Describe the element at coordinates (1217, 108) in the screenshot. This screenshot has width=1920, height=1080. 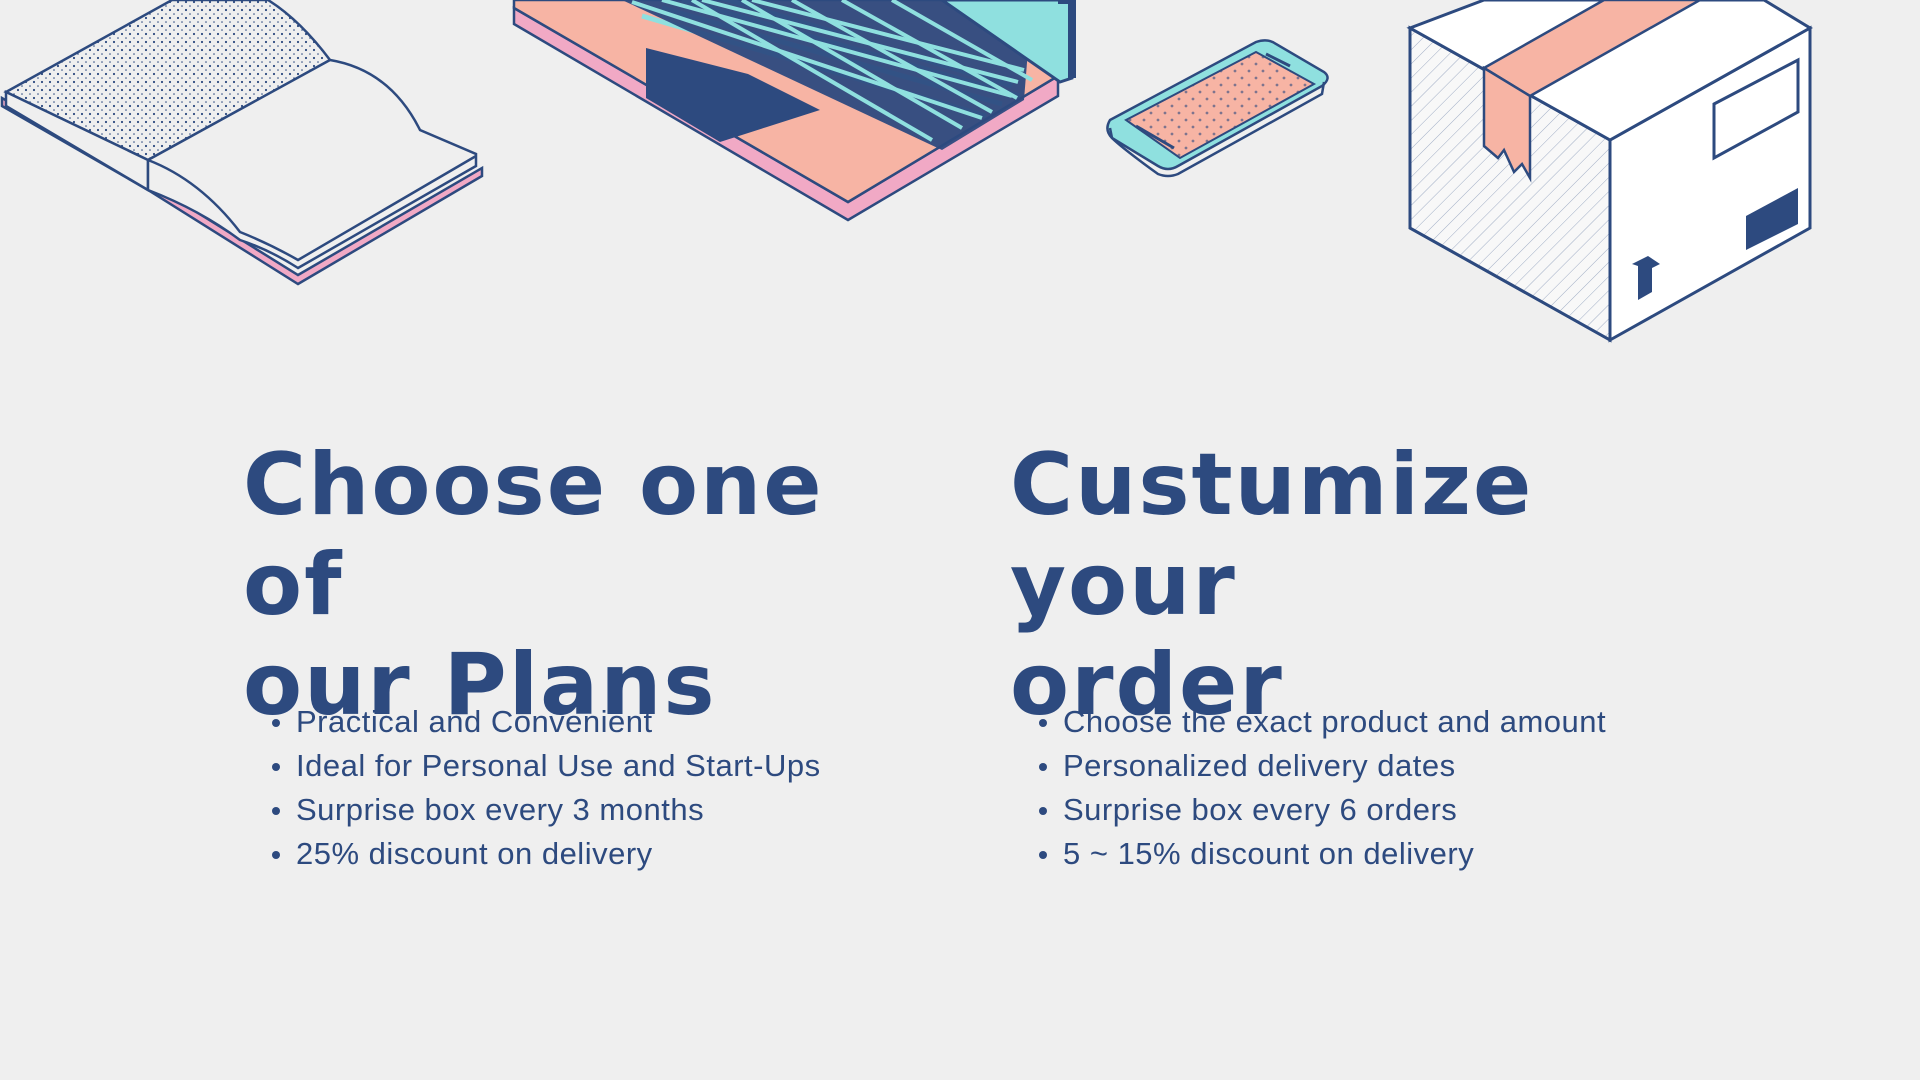
I see `smartphone-icon` at that location.